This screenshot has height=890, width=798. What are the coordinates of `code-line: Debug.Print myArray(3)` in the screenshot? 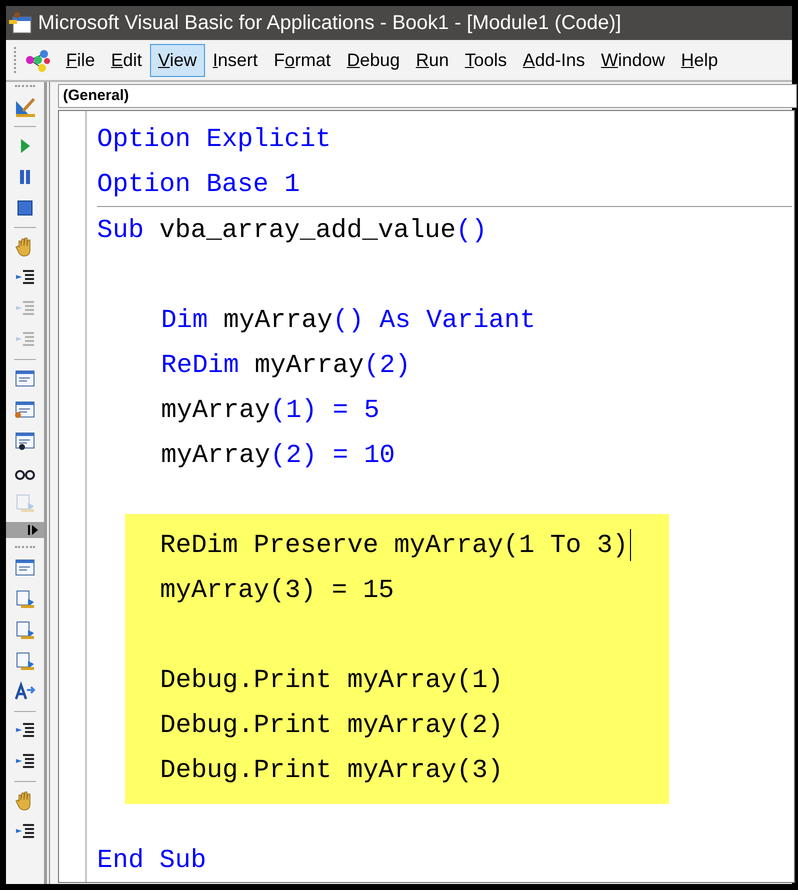 It's located at (332, 769).